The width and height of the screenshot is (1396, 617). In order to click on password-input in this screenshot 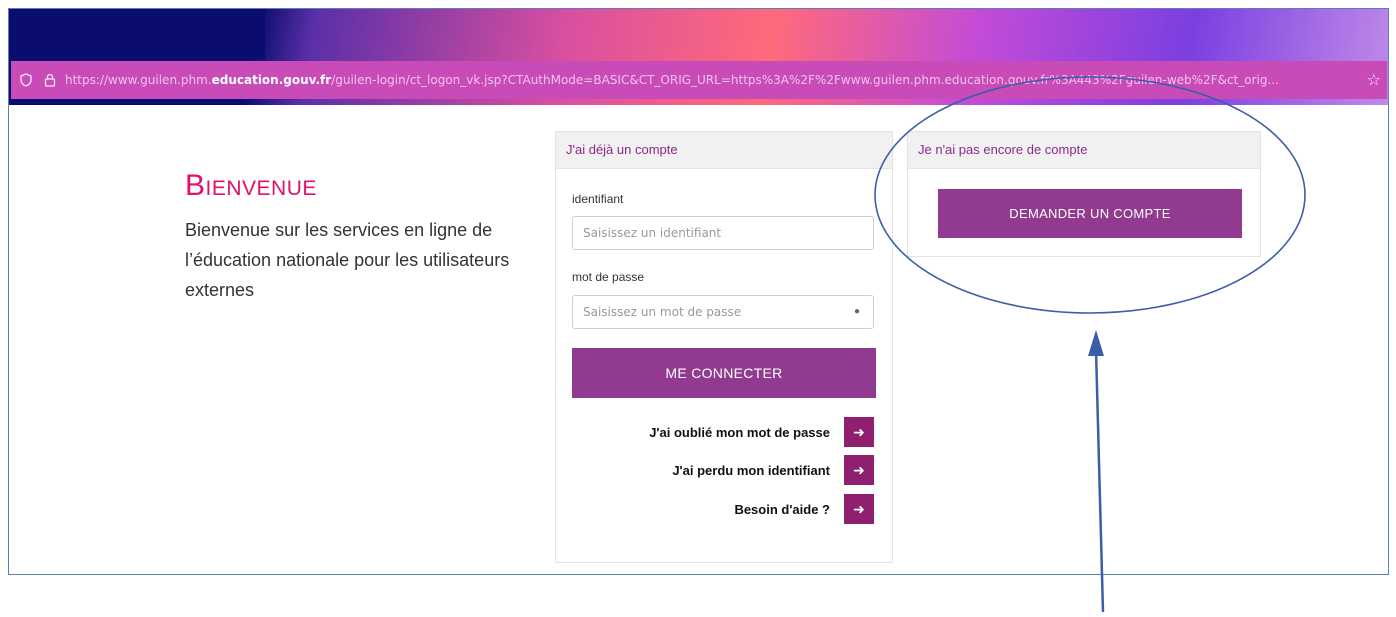, I will do `click(713, 312)`.